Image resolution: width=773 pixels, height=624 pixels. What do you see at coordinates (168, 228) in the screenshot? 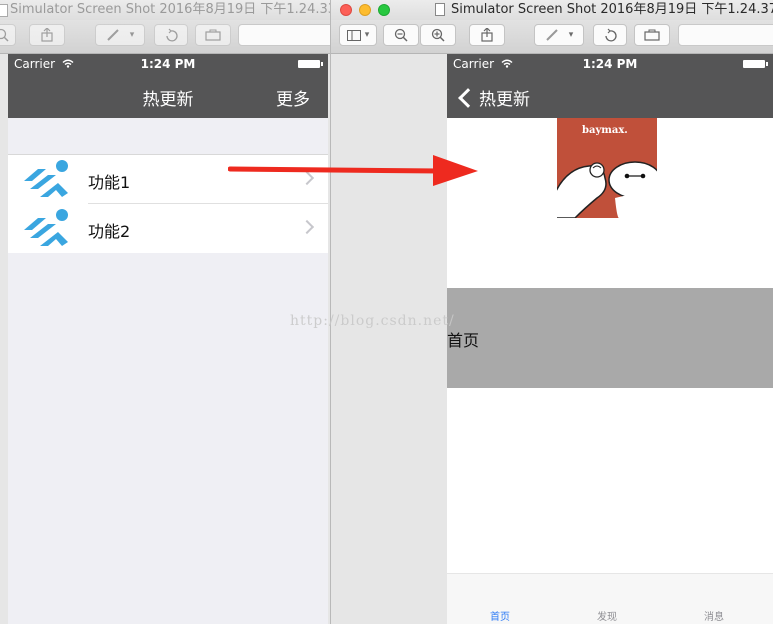
I see `table-row-feature-2: 功能2` at bounding box center [168, 228].